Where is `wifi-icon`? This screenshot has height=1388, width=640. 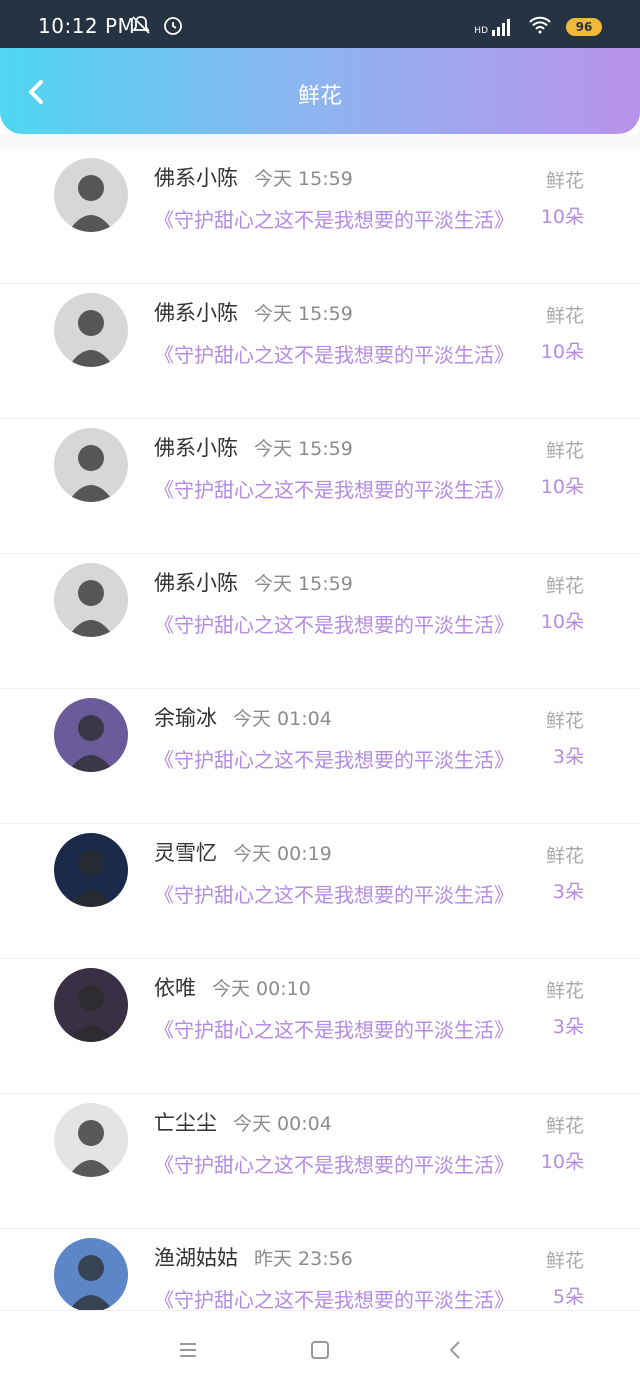
wifi-icon is located at coordinates (540, 27).